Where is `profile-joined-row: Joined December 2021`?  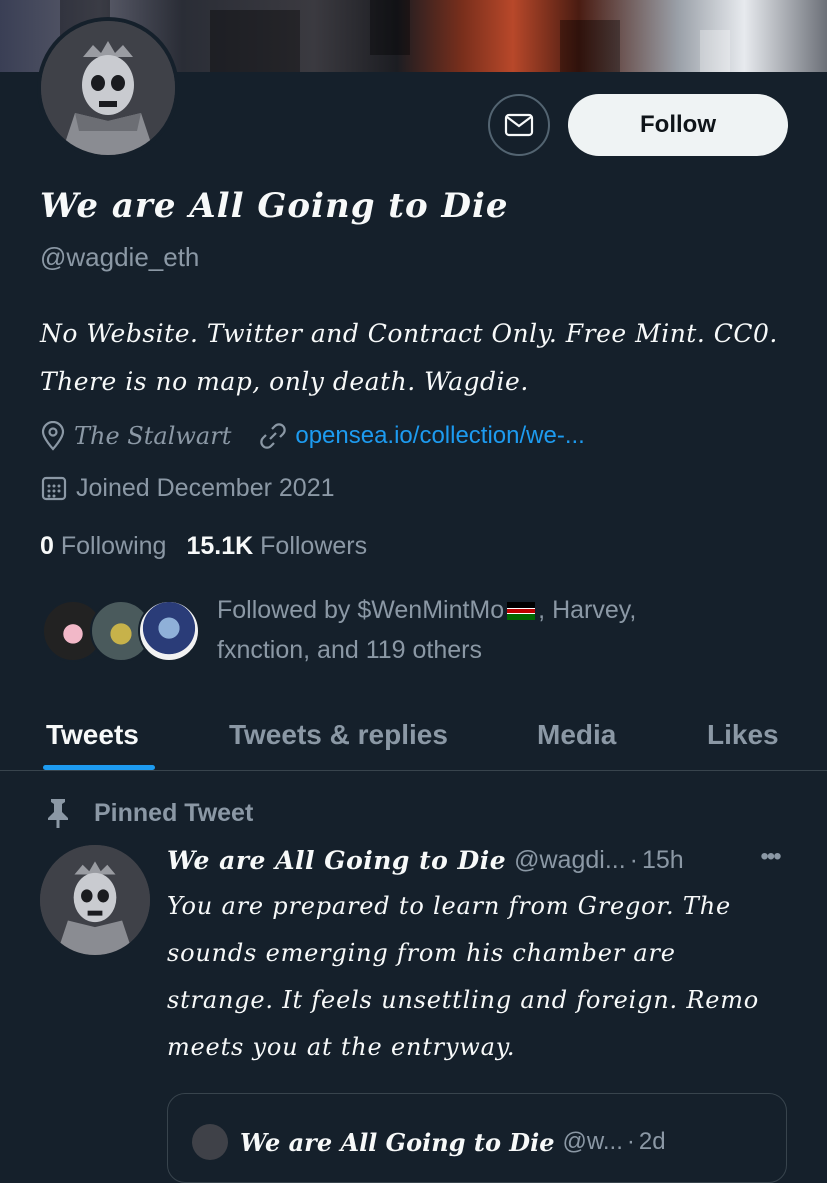 profile-joined-row: Joined December 2021 is located at coordinates (187, 488).